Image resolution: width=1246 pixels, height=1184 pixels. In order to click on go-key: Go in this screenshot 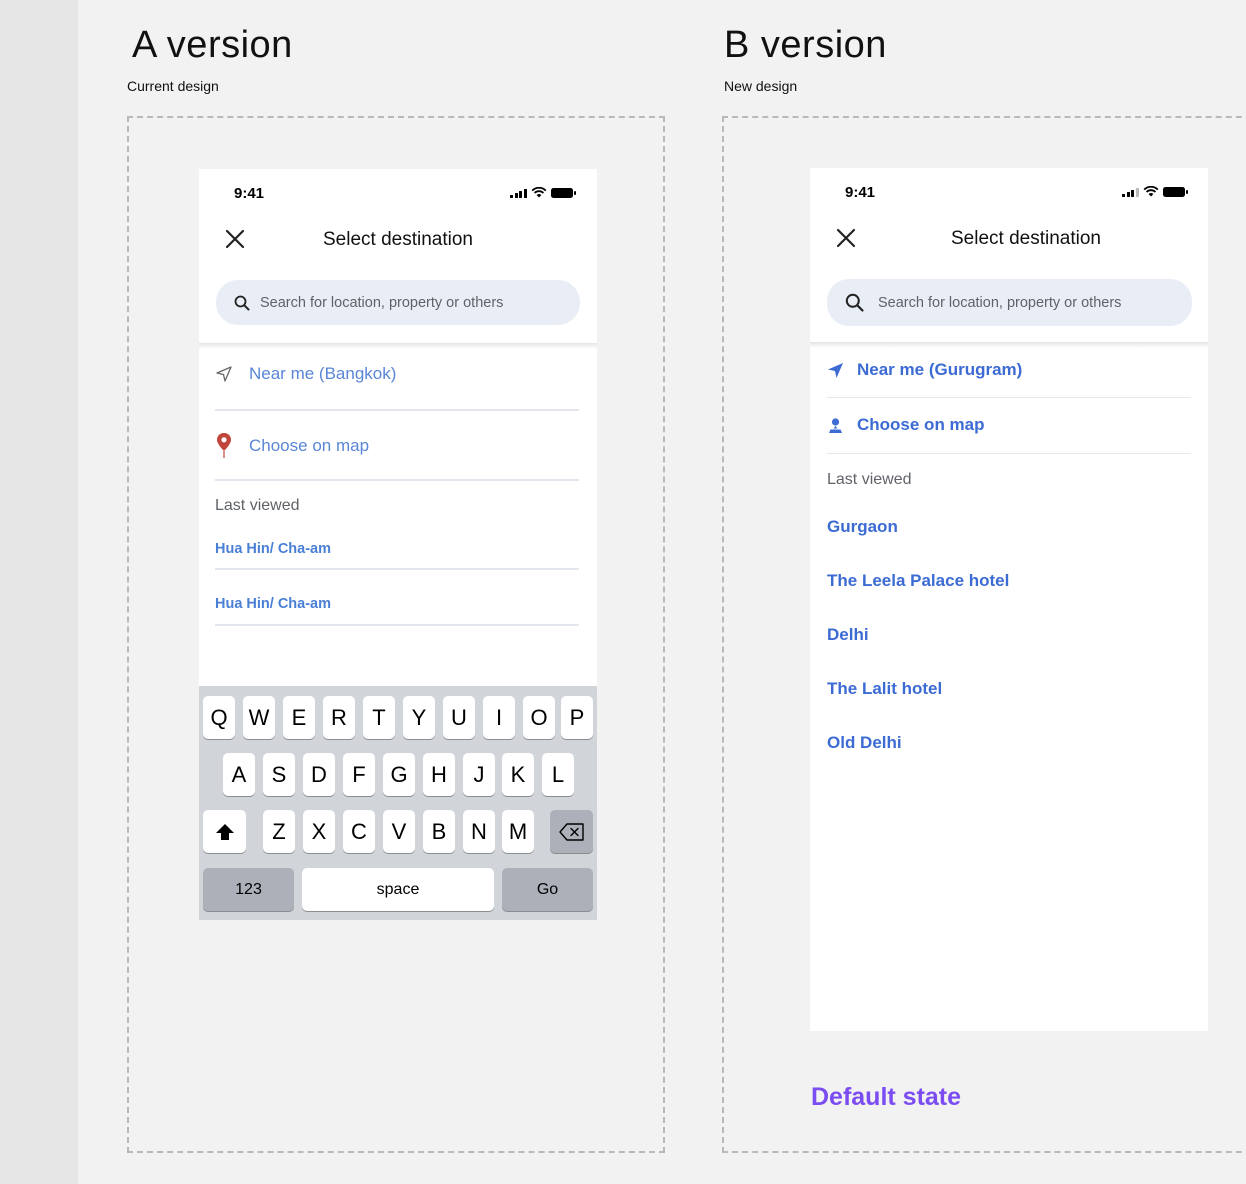, I will do `click(547, 889)`.